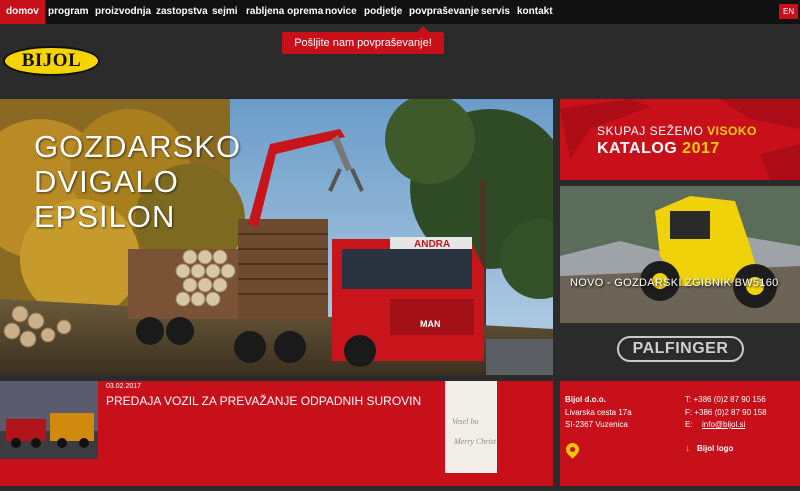  I want to click on nav-item-povprasevanje: povpraševanje, so click(444, 12).